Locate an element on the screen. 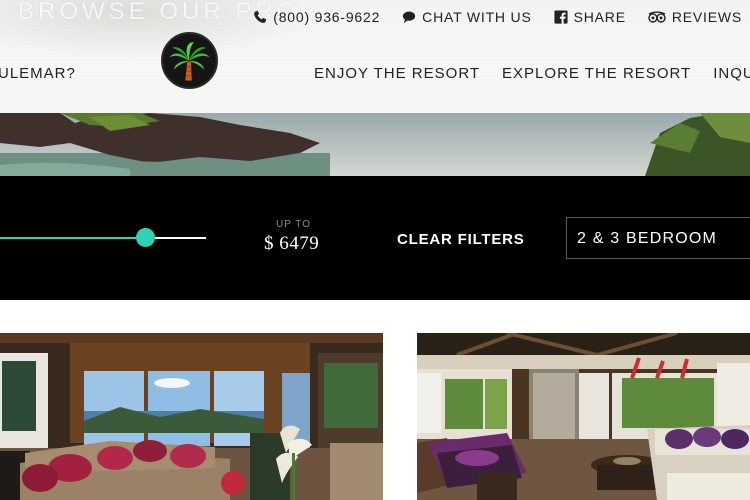 The image size is (750, 500). palm-tree-logo is located at coordinates (189, 60).